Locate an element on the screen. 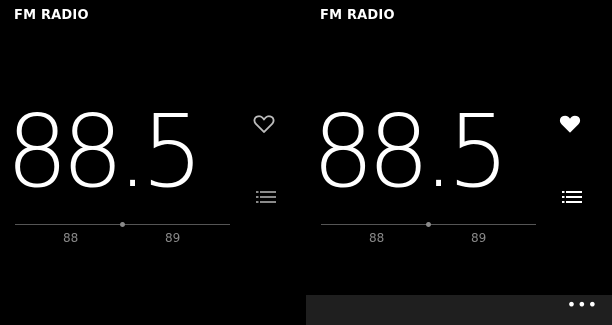 This screenshot has width=612, height=325. app-bar: ••• is located at coordinates (459, 310).